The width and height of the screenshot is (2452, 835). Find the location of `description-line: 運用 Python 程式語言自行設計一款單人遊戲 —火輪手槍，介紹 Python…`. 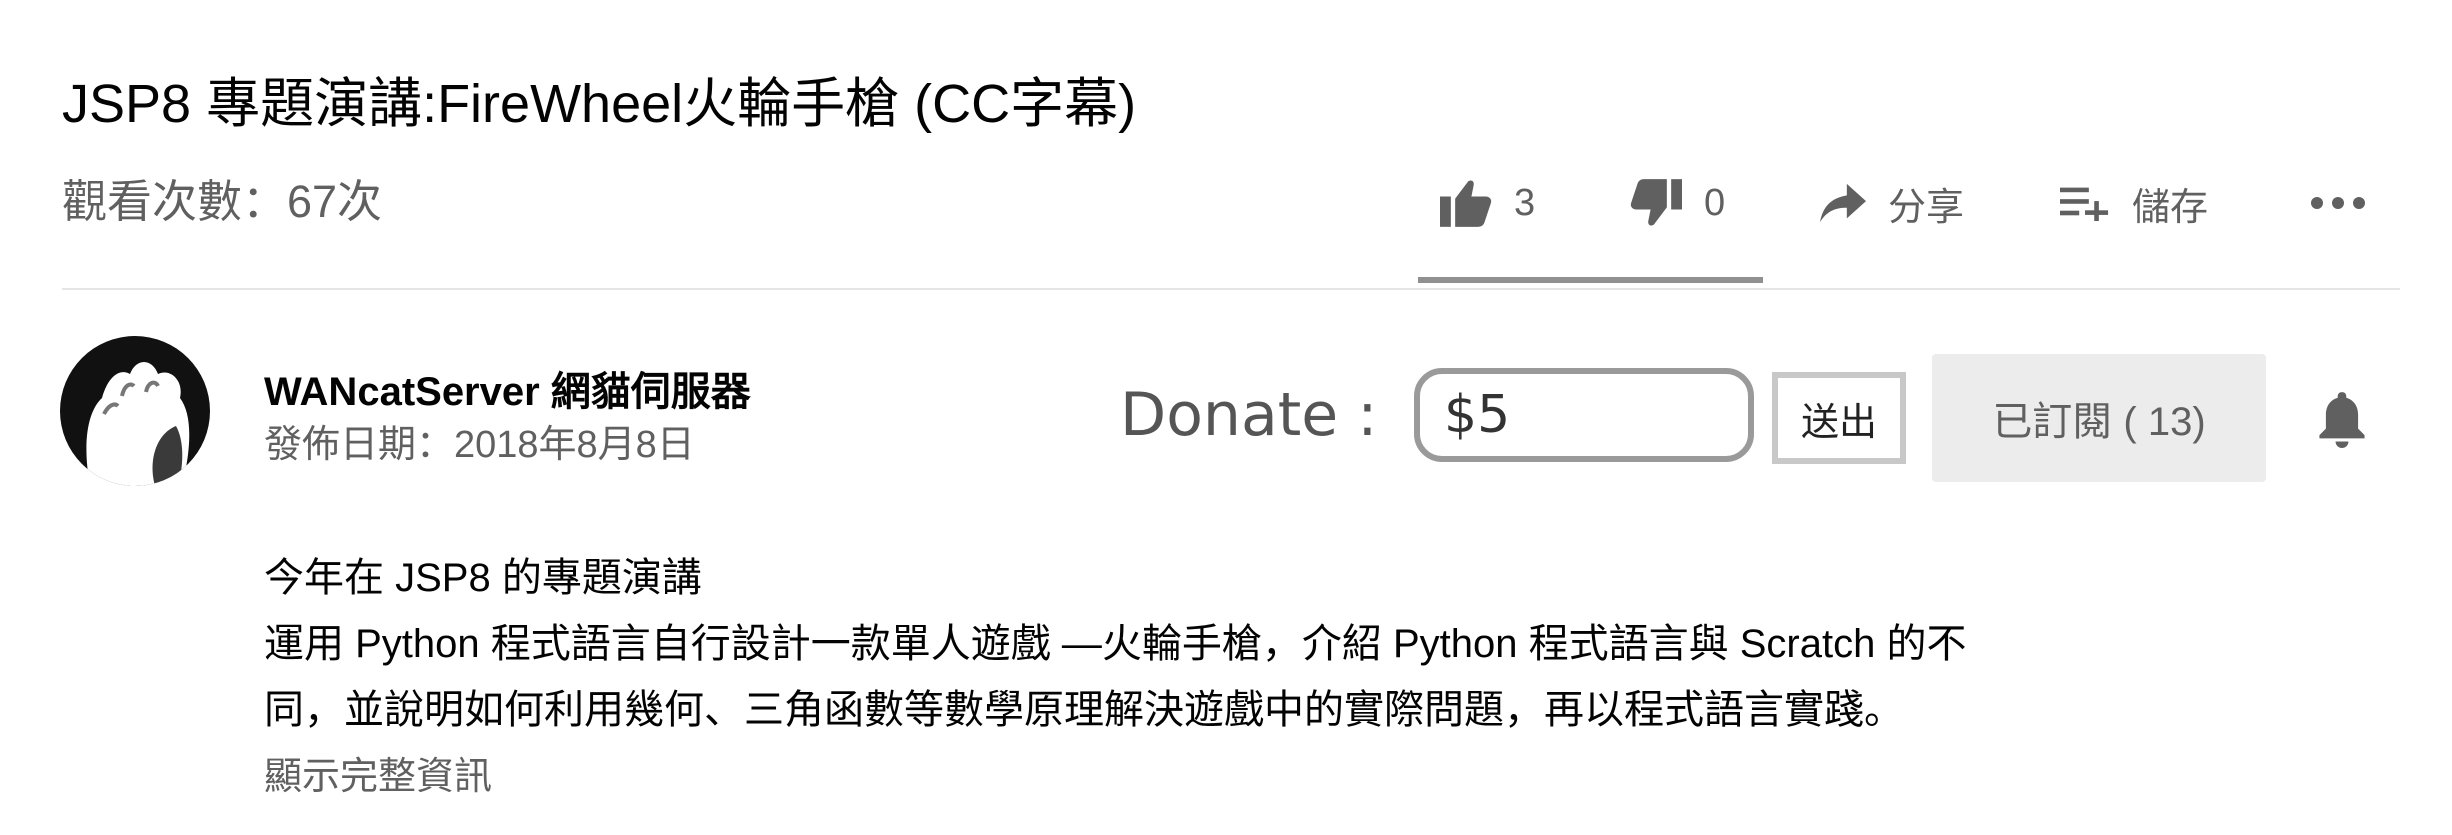

description-line: 運用 Python 程式語言自行設計一款單人遊戲 —火輪手槍，介紹 Python… is located at coordinates (1115, 644).